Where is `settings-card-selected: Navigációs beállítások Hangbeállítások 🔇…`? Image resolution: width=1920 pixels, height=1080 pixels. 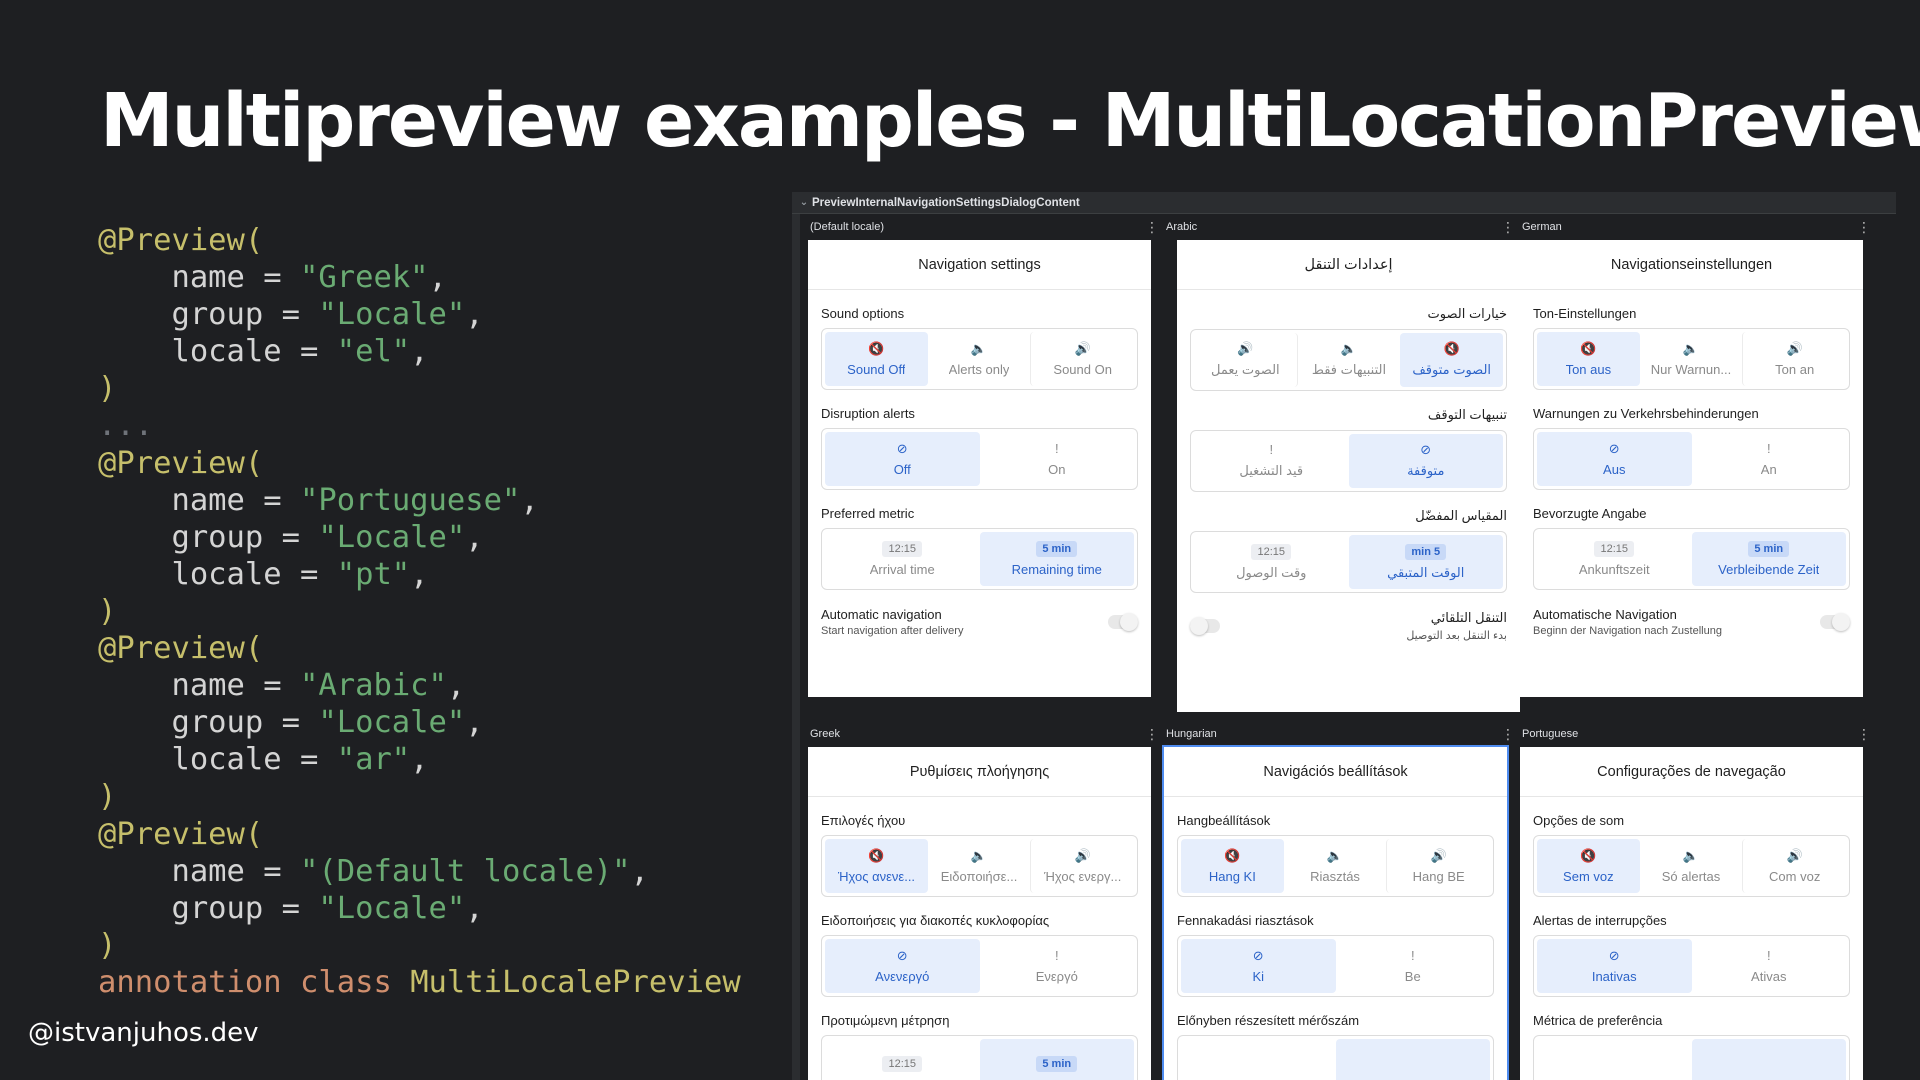
settings-card-selected: Navigációs beállítások Hangbeállítások 🔇… is located at coordinates (1335, 912).